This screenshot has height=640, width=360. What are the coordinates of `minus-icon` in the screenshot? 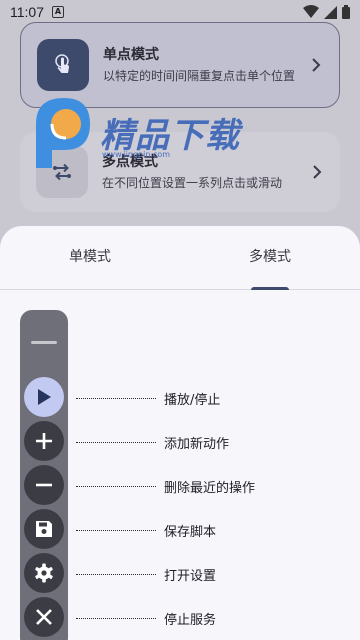 It's located at (44, 485).